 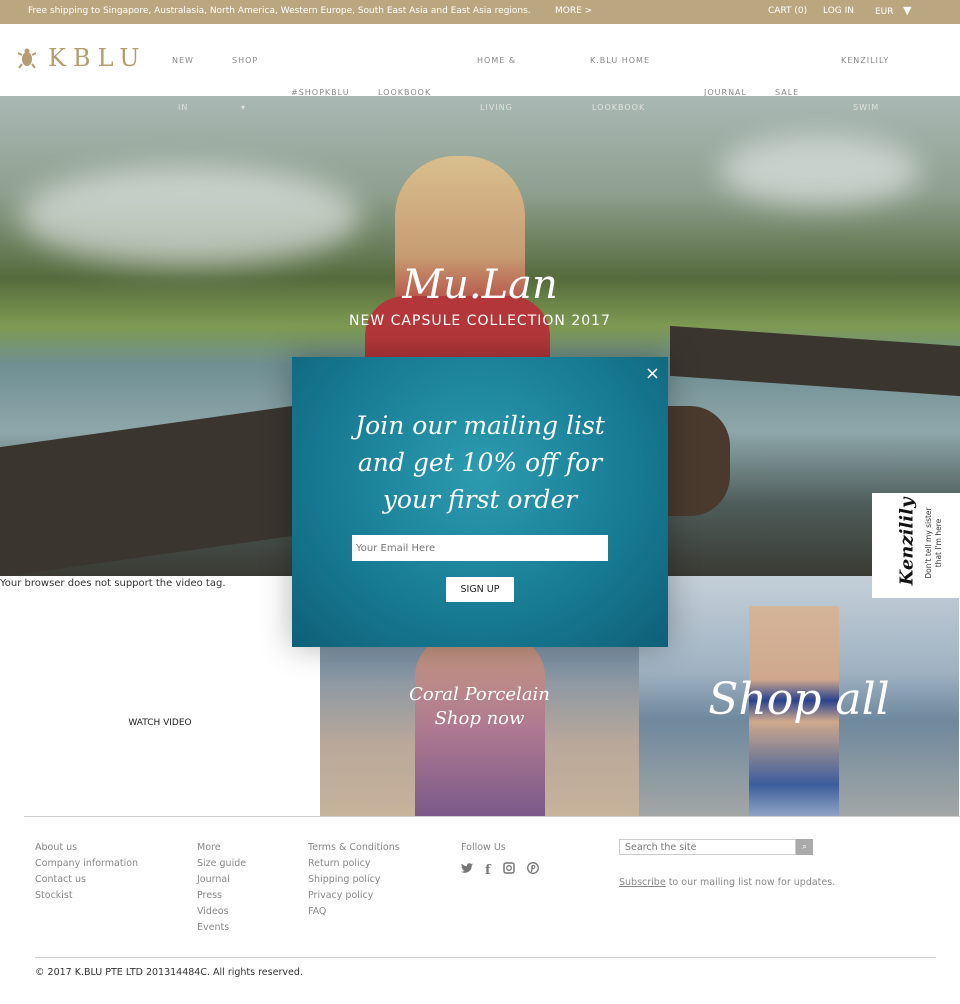 What do you see at coordinates (221, 880) in the screenshot?
I see `footer-link: Journal` at bounding box center [221, 880].